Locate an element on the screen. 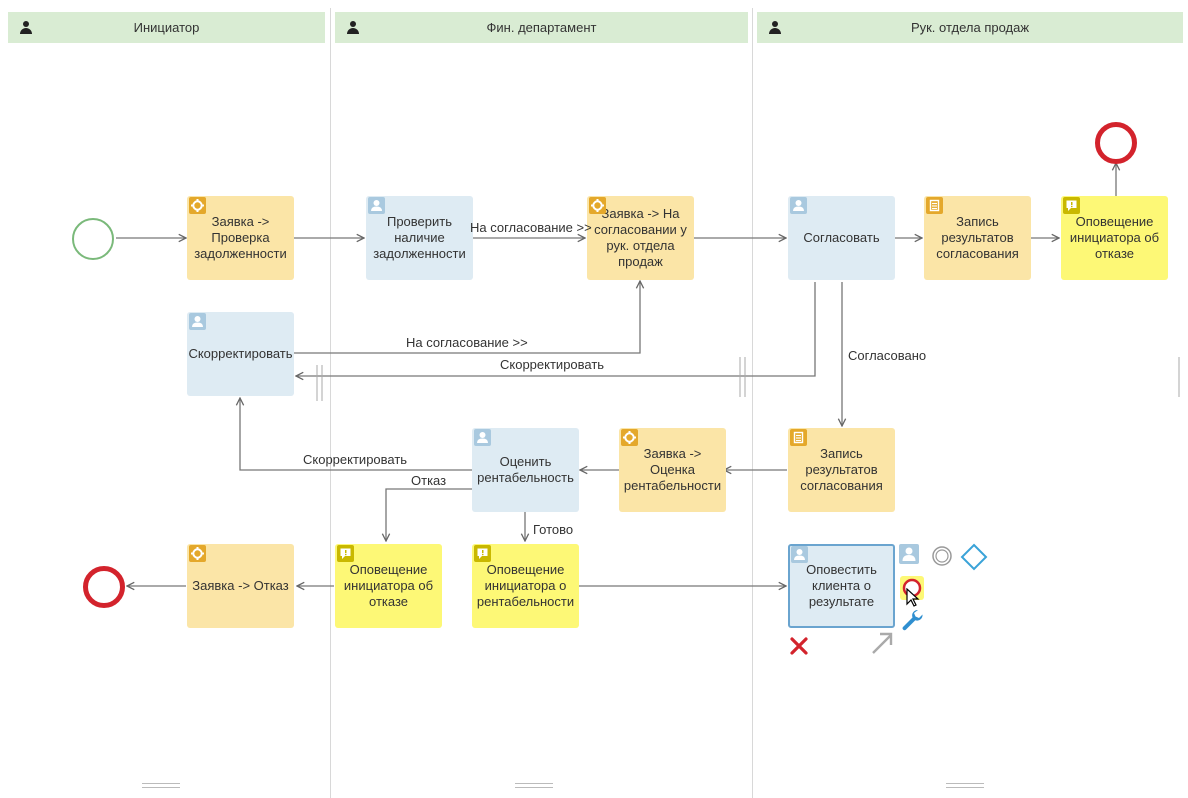 The width and height of the screenshot is (1188, 798). task-soglasovat: Согласовать is located at coordinates (841, 238).